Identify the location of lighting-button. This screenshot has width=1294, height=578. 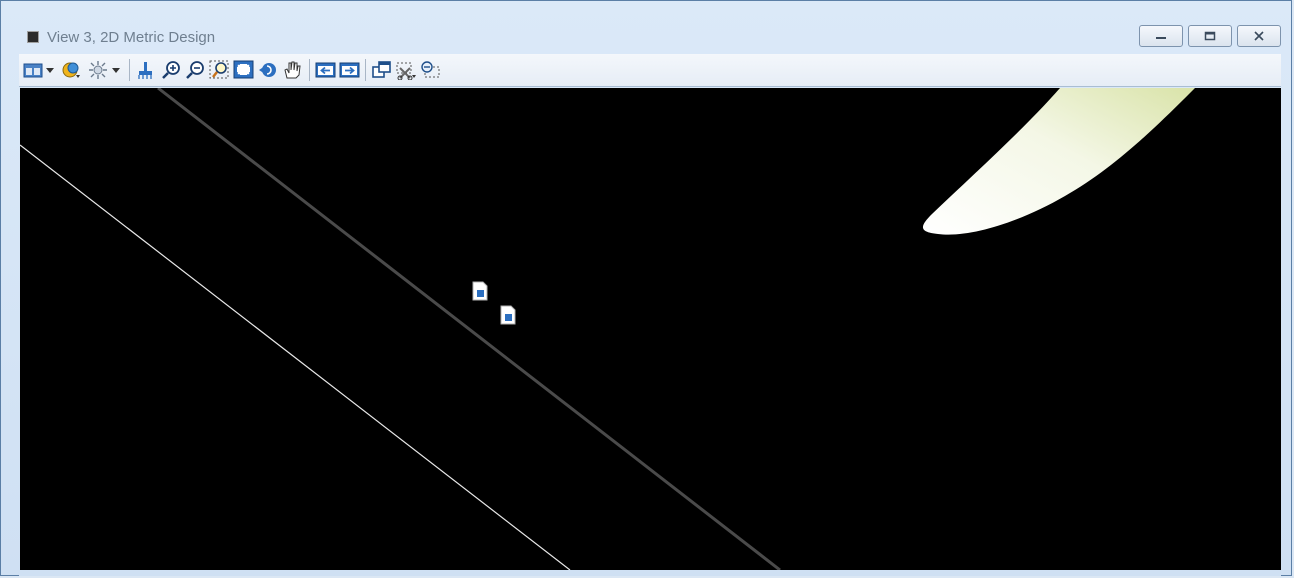
(98, 70).